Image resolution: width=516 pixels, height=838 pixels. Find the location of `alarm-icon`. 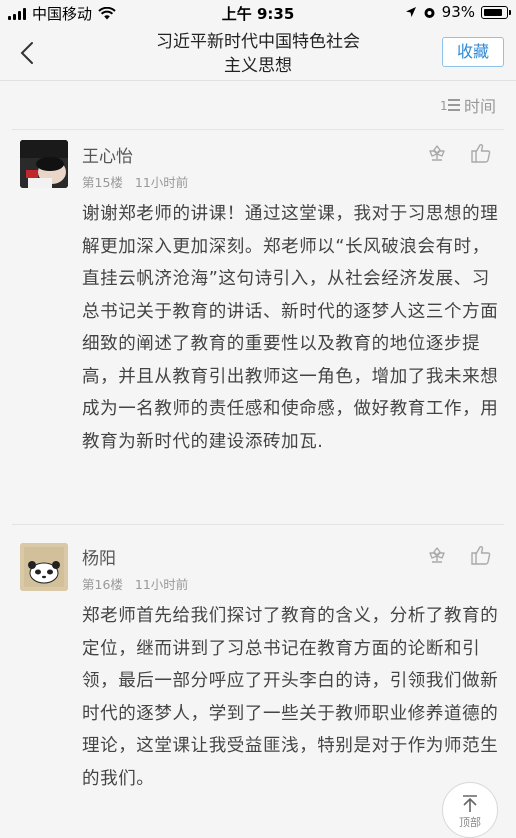

alarm-icon is located at coordinates (429, 12).